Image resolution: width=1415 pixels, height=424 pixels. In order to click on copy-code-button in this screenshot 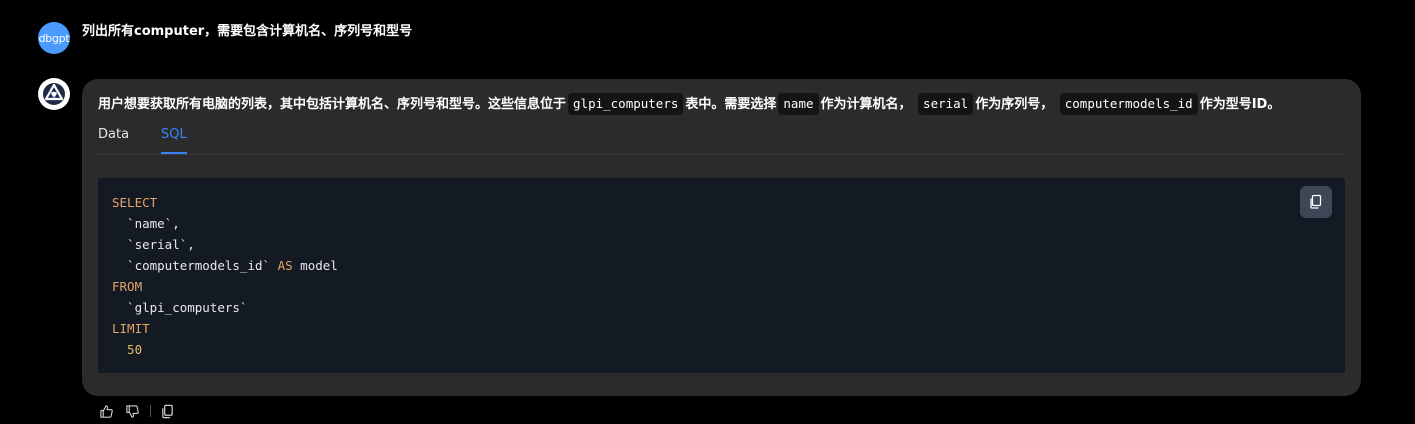, I will do `click(1316, 202)`.